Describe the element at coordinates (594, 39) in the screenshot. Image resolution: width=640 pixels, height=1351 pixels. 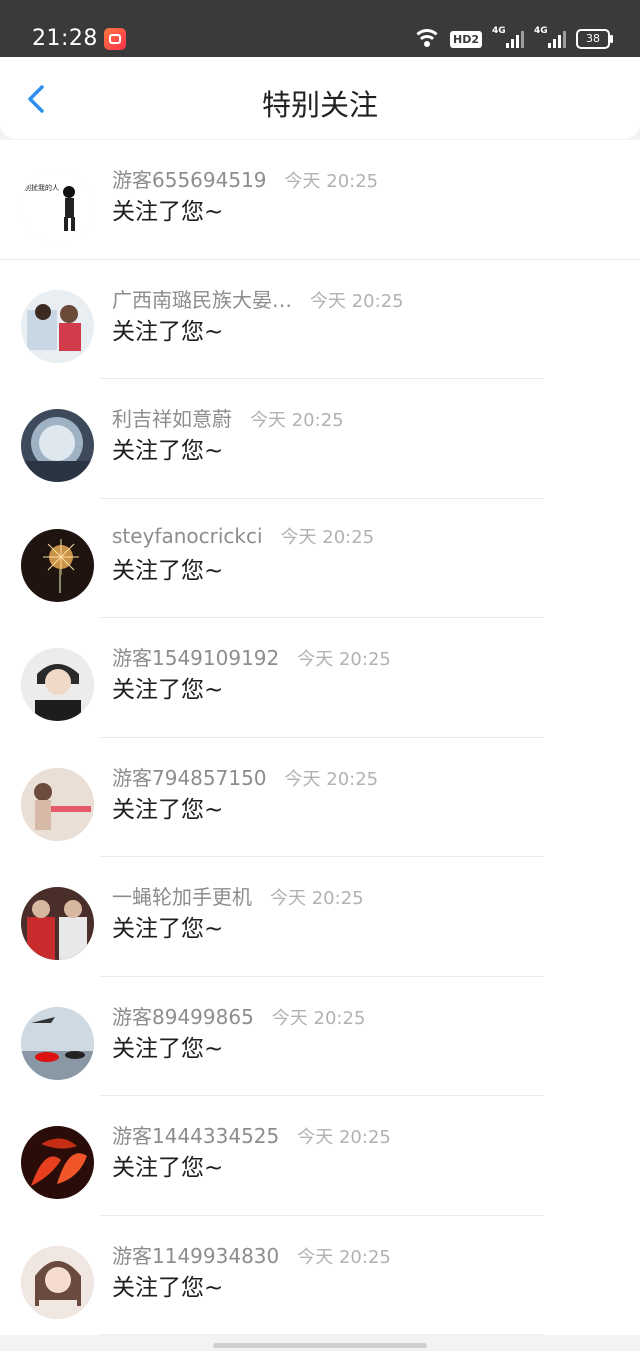
I see `battery-icon: 38` at that location.